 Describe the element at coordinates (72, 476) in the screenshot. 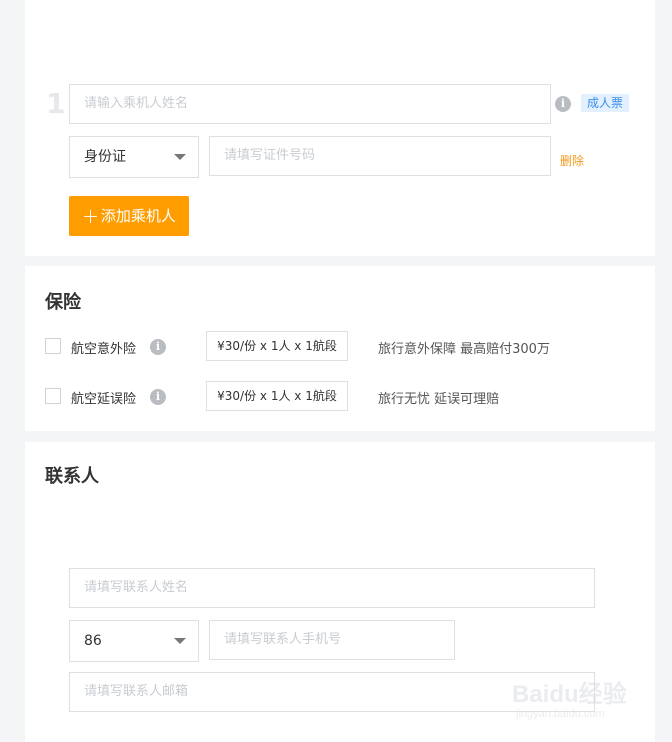

I see `contact-title: 联系人` at that location.